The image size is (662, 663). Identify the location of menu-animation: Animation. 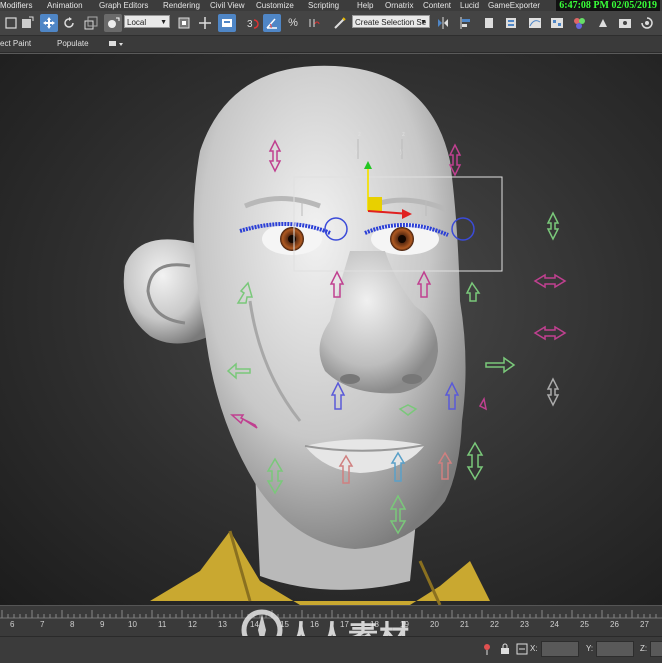
(65, 5).